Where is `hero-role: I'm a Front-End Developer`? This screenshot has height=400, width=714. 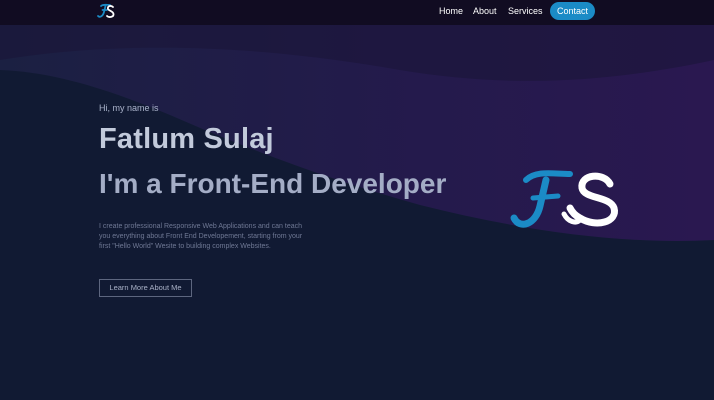 hero-role: I'm a Front-End Developer is located at coordinates (273, 183).